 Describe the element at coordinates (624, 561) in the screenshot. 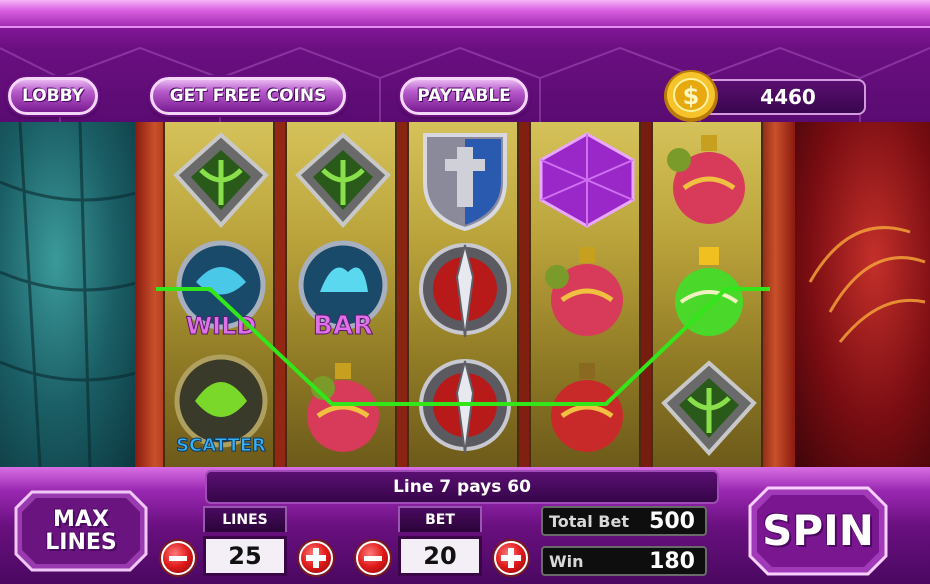

I see `win-box: Win 180` at that location.